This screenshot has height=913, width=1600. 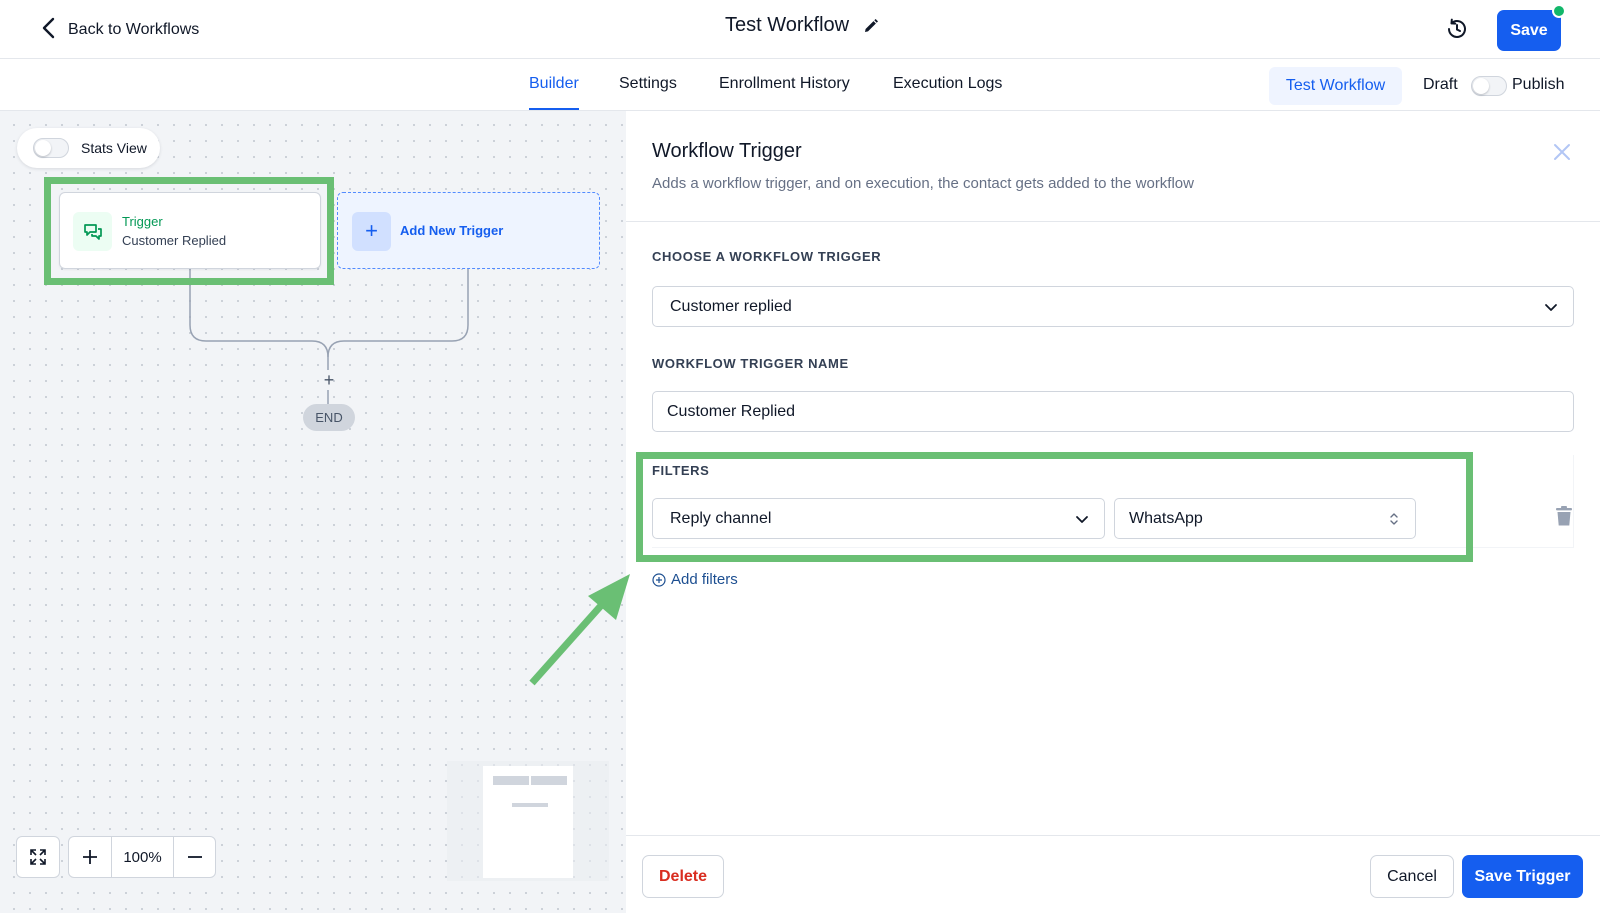 I want to click on draft-label: Draft, so click(x=1440, y=84).